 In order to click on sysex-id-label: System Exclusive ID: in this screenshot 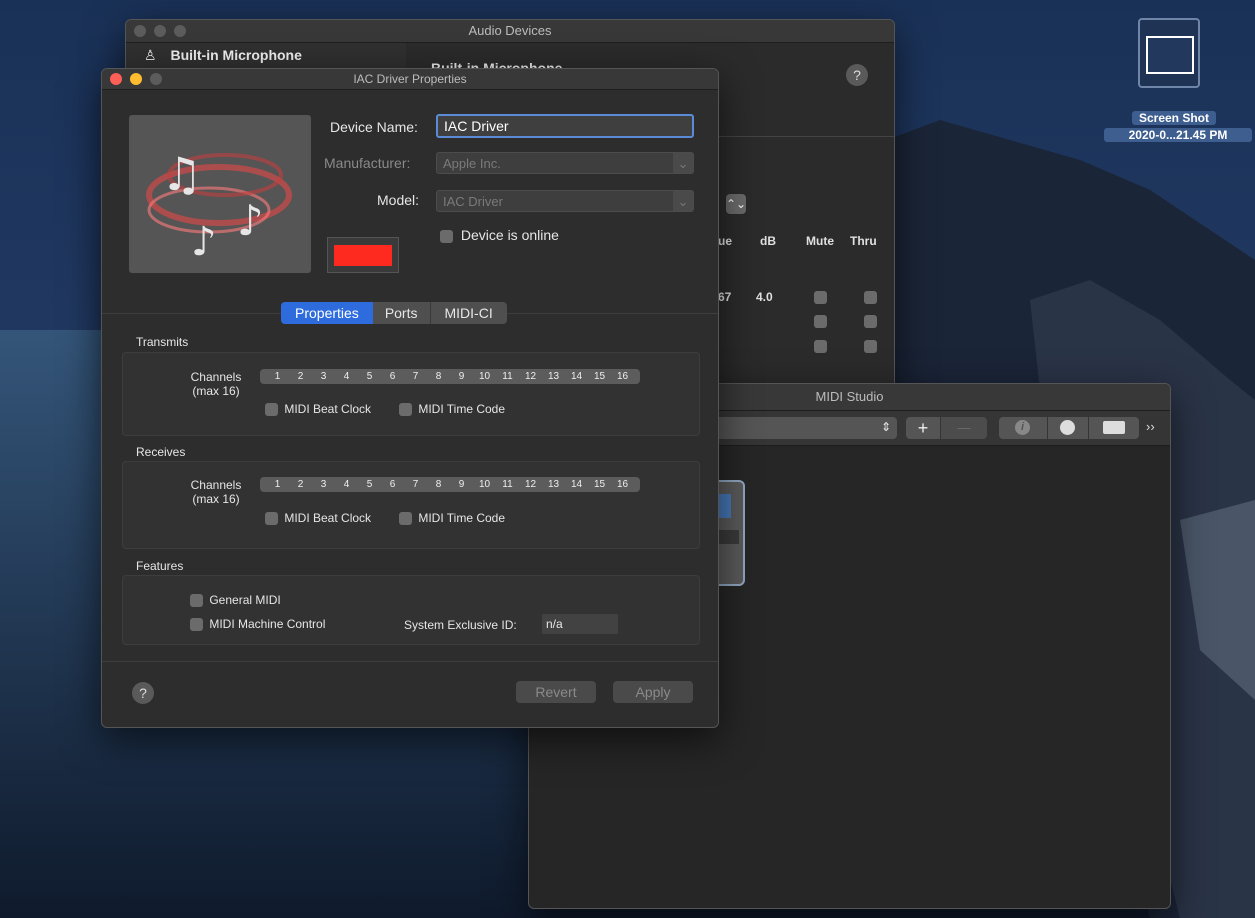, I will do `click(460, 625)`.